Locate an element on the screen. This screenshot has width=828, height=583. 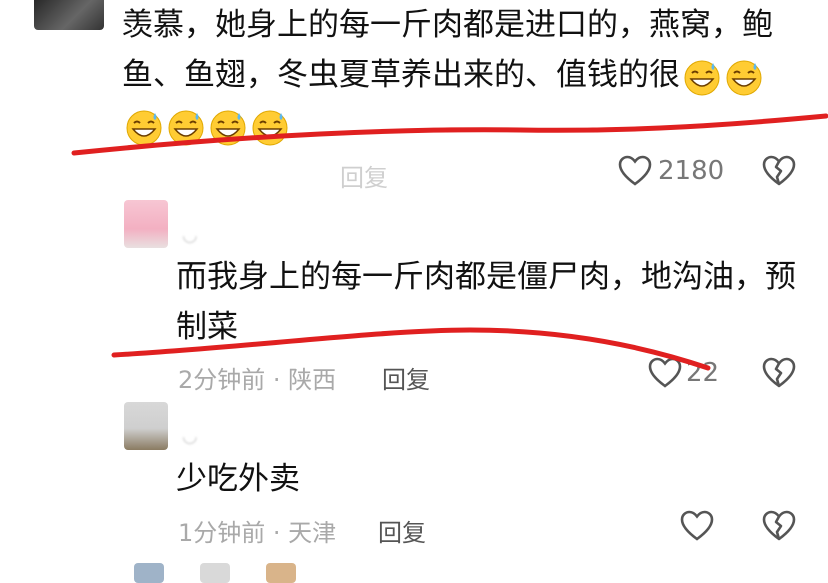
comment-text: 少吃外卖 is located at coordinates (238, 479).